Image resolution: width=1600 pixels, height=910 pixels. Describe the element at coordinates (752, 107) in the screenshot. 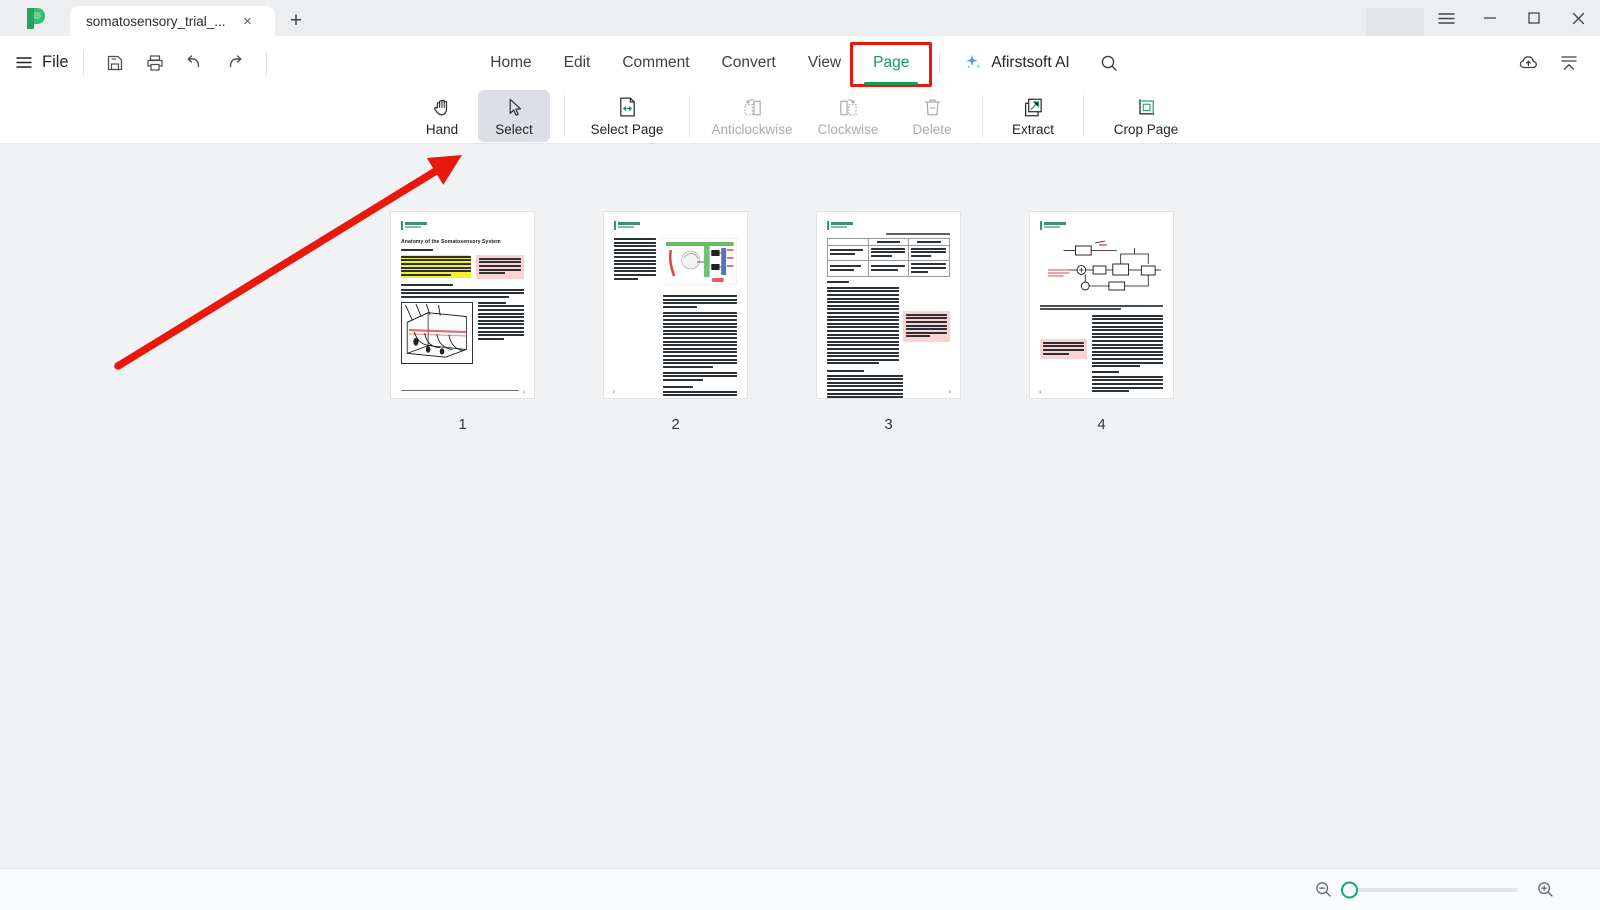

I see `rotate-left-icon` at that location.